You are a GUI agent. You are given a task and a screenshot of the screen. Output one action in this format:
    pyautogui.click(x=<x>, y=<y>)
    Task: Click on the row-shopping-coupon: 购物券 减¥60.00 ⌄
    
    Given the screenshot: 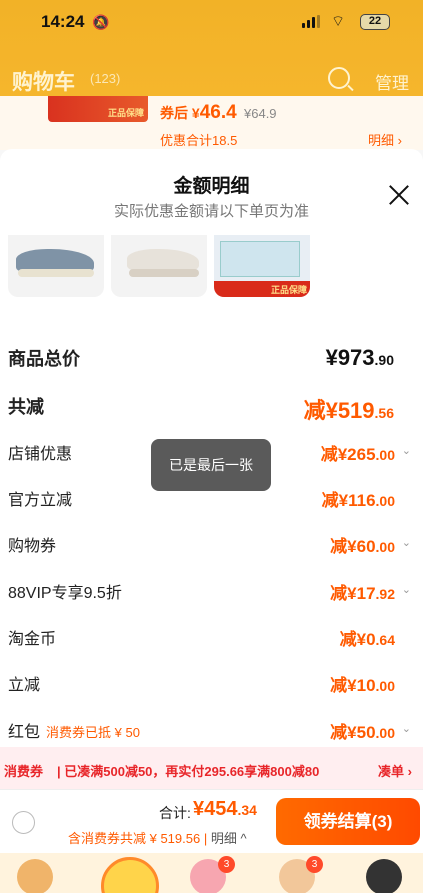 What is the action you would take?
    pyautogui.click(x=211, y=543)
    